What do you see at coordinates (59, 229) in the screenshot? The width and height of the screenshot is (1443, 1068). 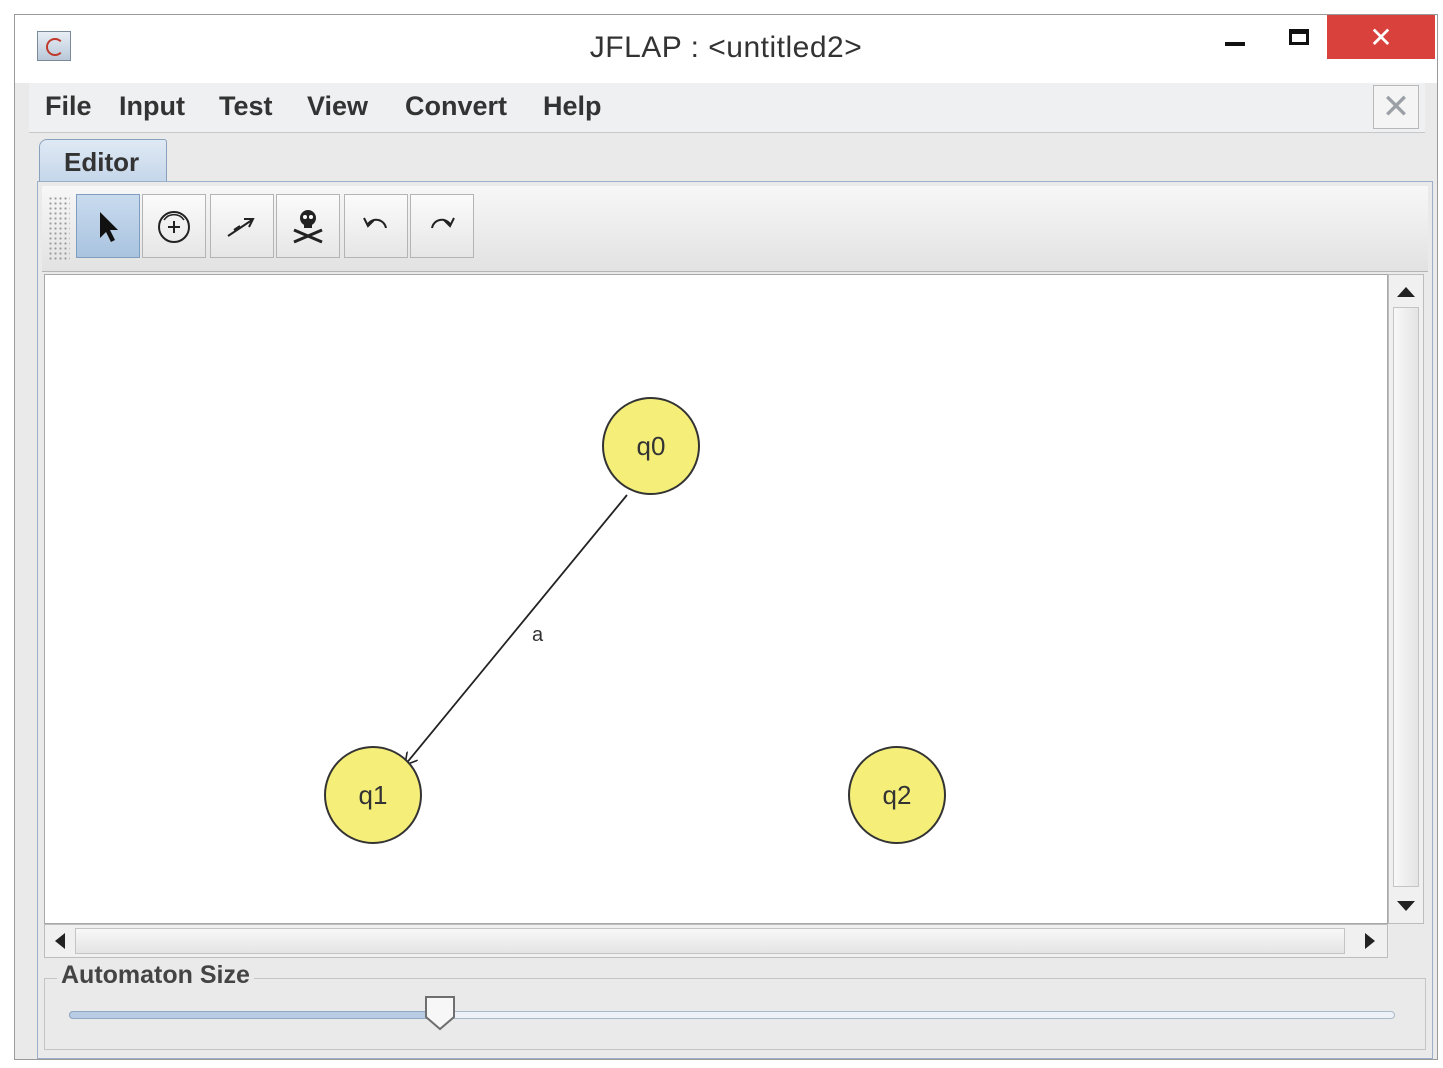 I see `toolbar-grip` at bounding box center [59, 229].